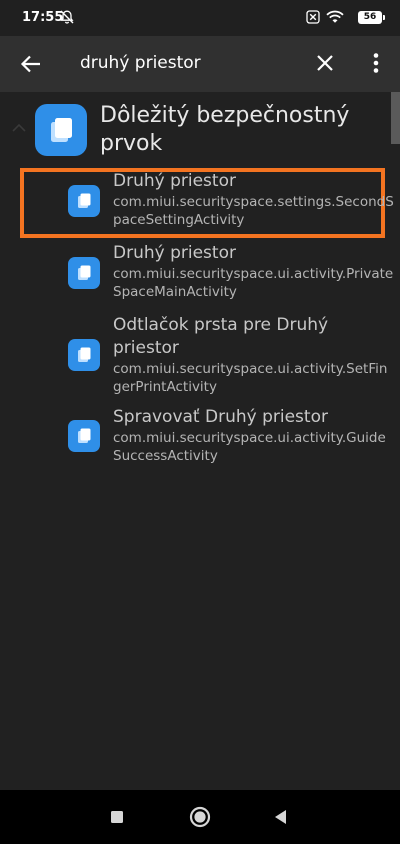 This screenshot has width=400, height=844. I want to click on search-toolbar, so click(200, 64).